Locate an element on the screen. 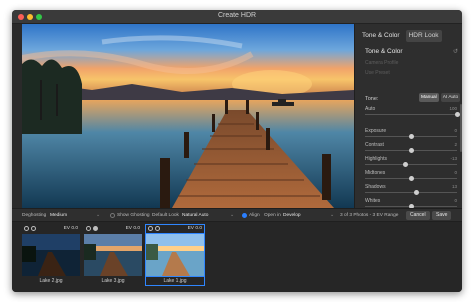 Image resolution: width=474 pixels, height=302 pixels. thumbnail-lake-1: EV 0.0 Lake 1.jpg is located at coordinates (175, 255).